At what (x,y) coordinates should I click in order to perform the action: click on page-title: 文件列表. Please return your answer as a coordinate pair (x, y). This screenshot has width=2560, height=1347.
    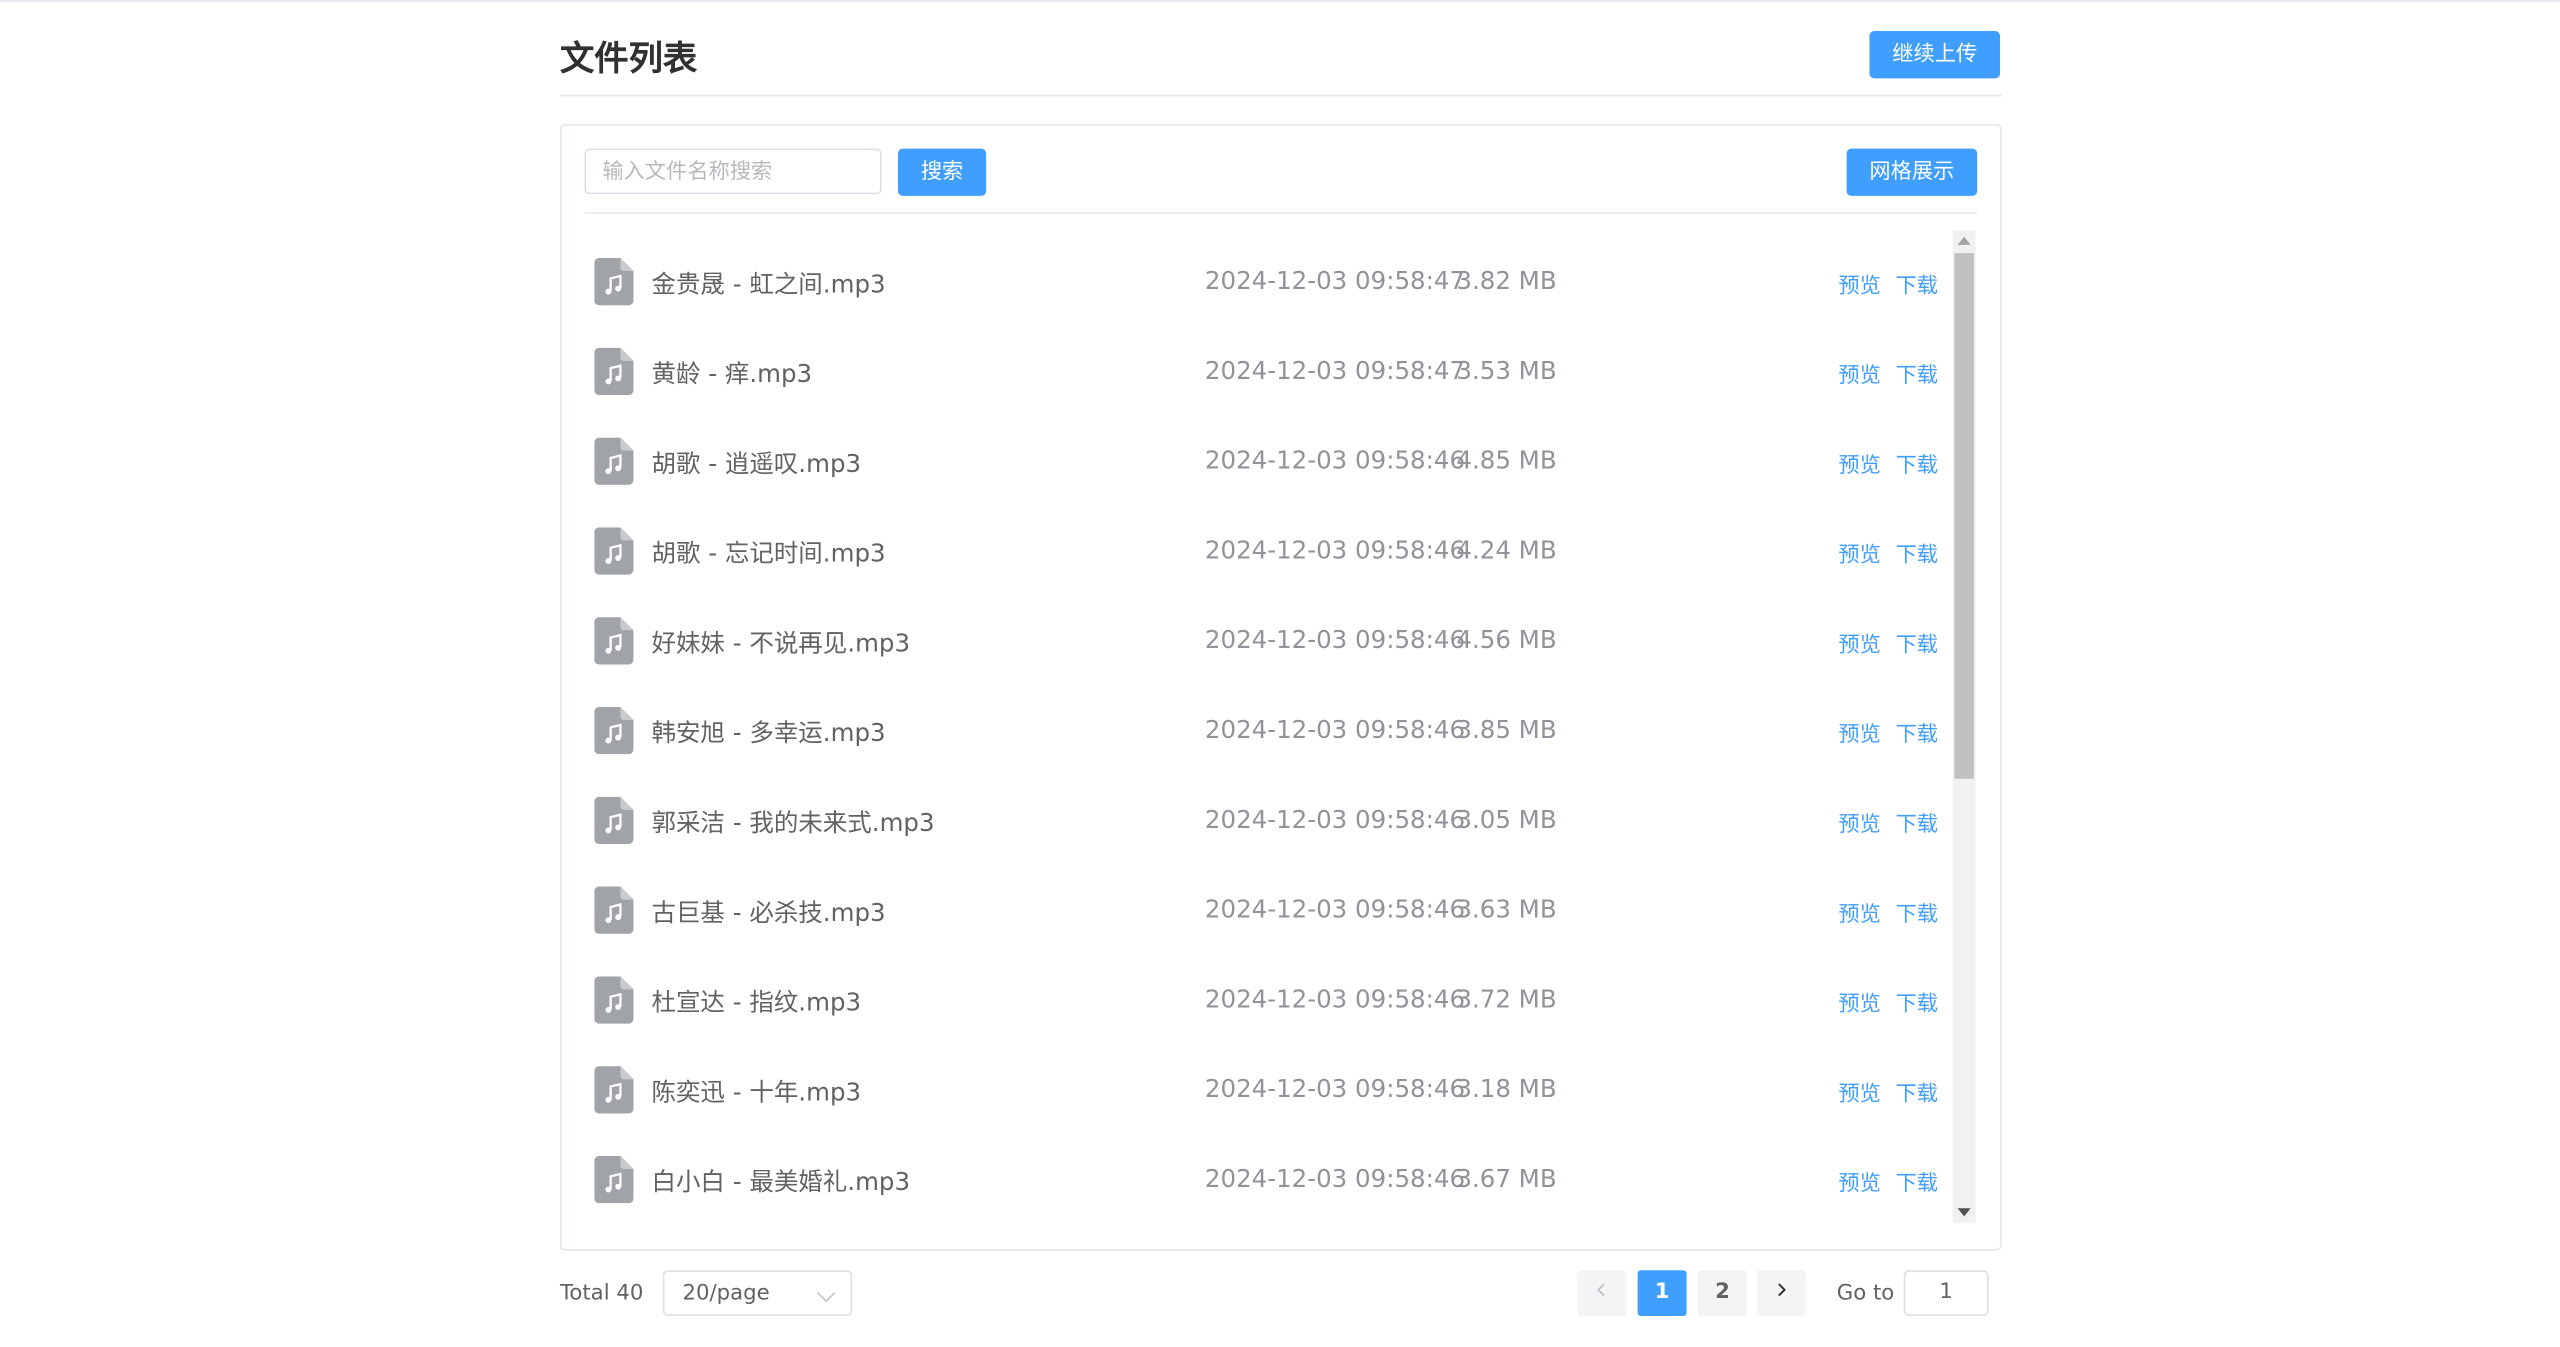
    Looking at the image, I should click on (629, 59).